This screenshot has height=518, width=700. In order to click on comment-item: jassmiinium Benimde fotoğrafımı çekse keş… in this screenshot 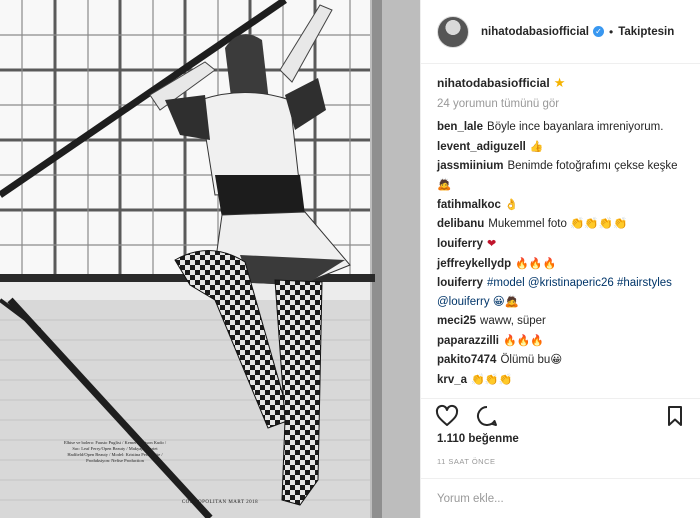, I will do `click(561, 176)`.